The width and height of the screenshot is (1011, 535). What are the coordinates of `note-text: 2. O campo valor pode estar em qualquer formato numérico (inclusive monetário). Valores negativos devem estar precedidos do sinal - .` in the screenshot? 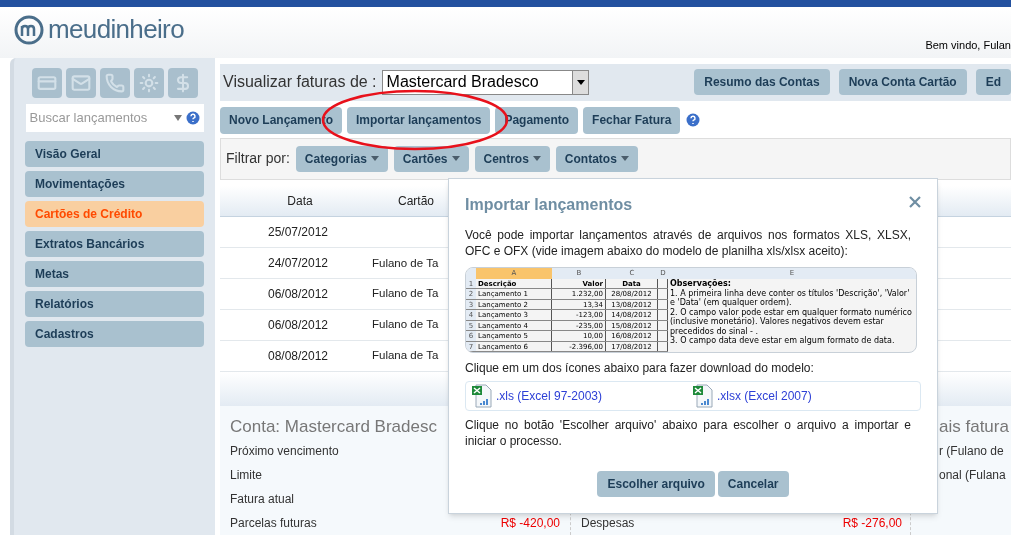 It's located at (791, 321).